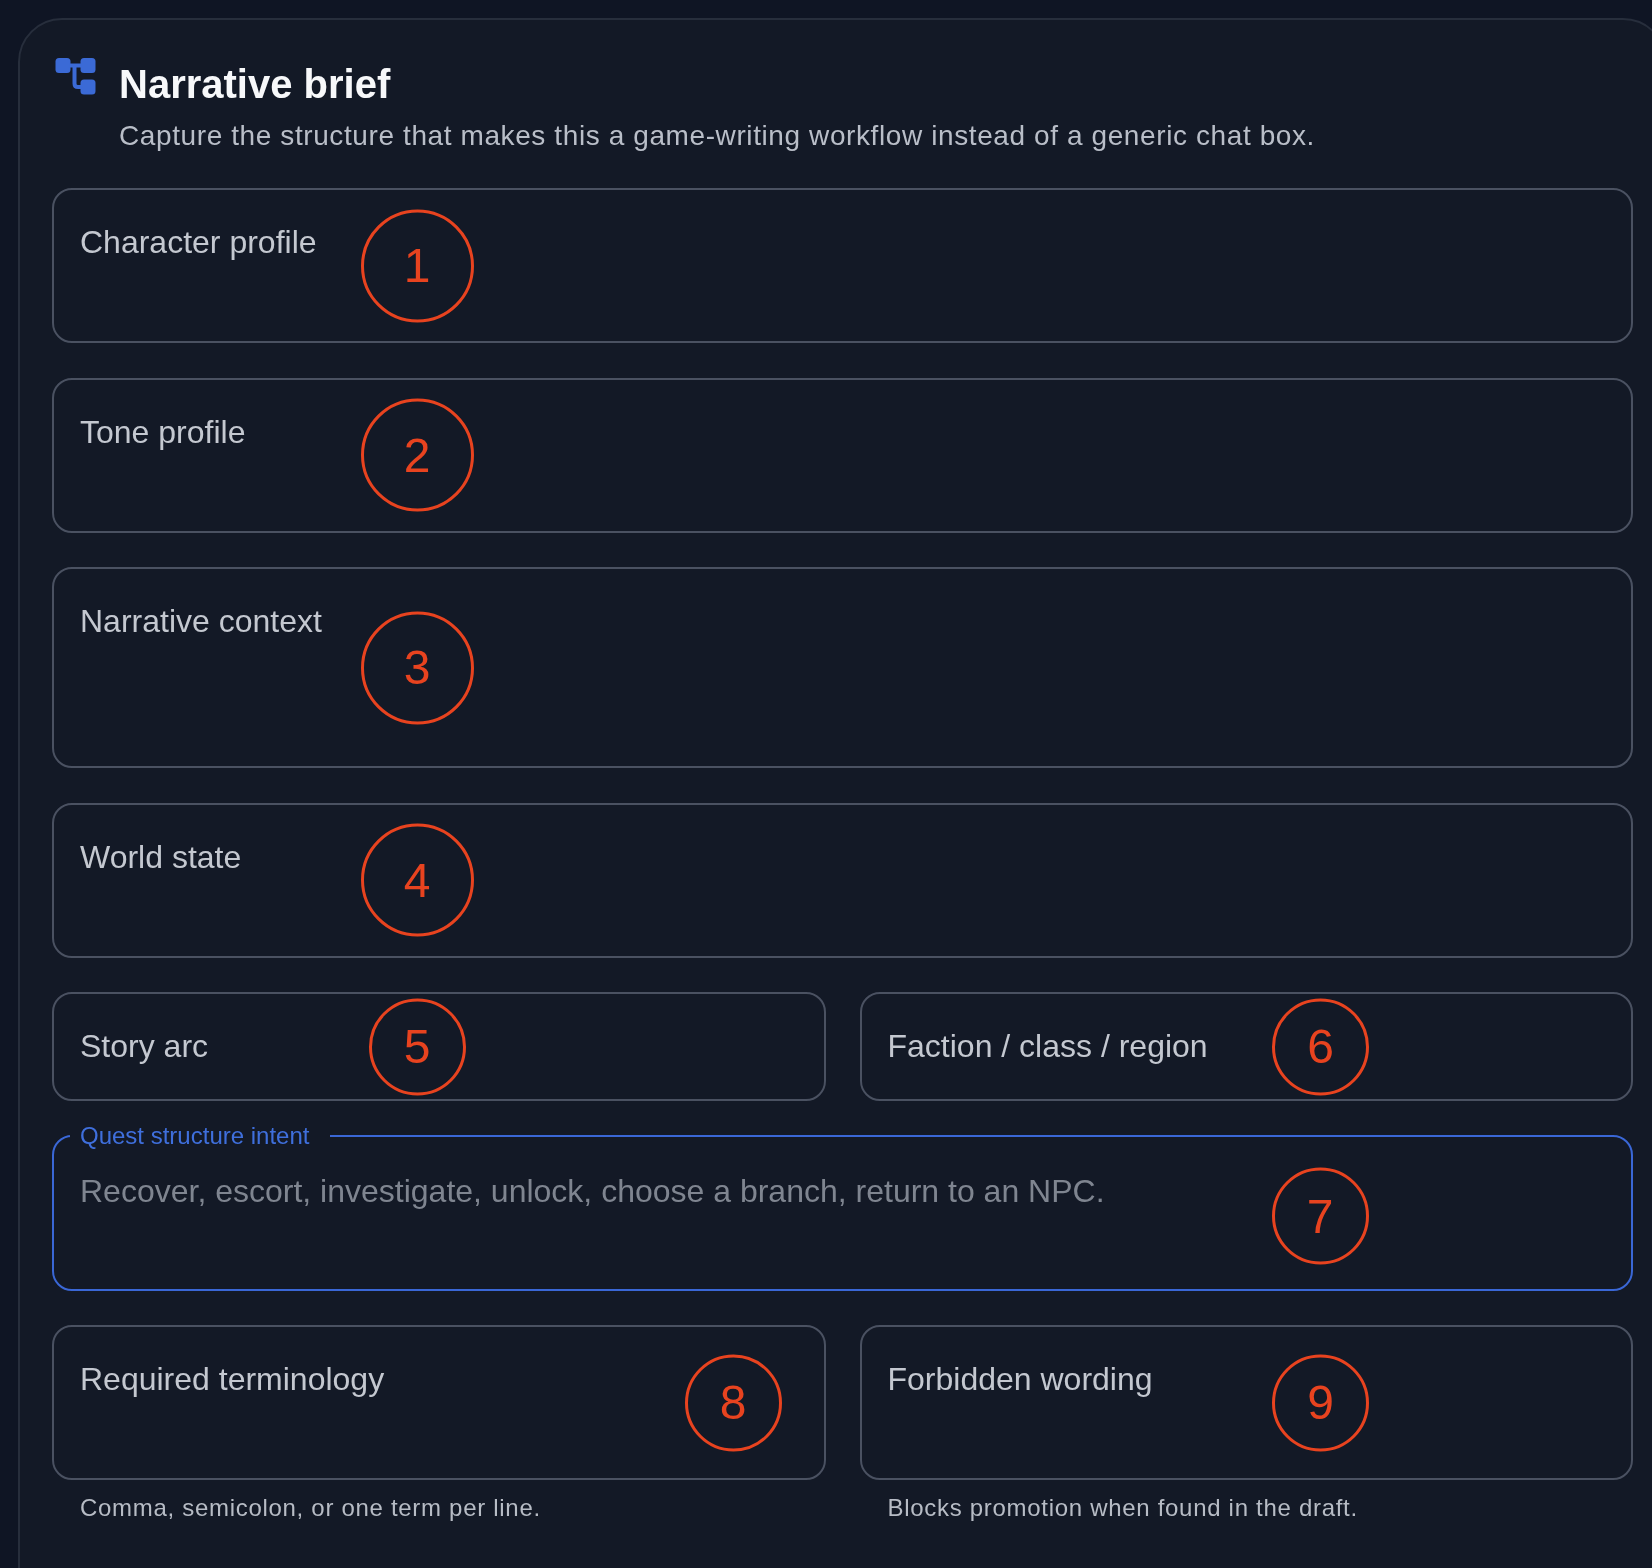  I want to click on field-label: Character profile, so click(198, 242).